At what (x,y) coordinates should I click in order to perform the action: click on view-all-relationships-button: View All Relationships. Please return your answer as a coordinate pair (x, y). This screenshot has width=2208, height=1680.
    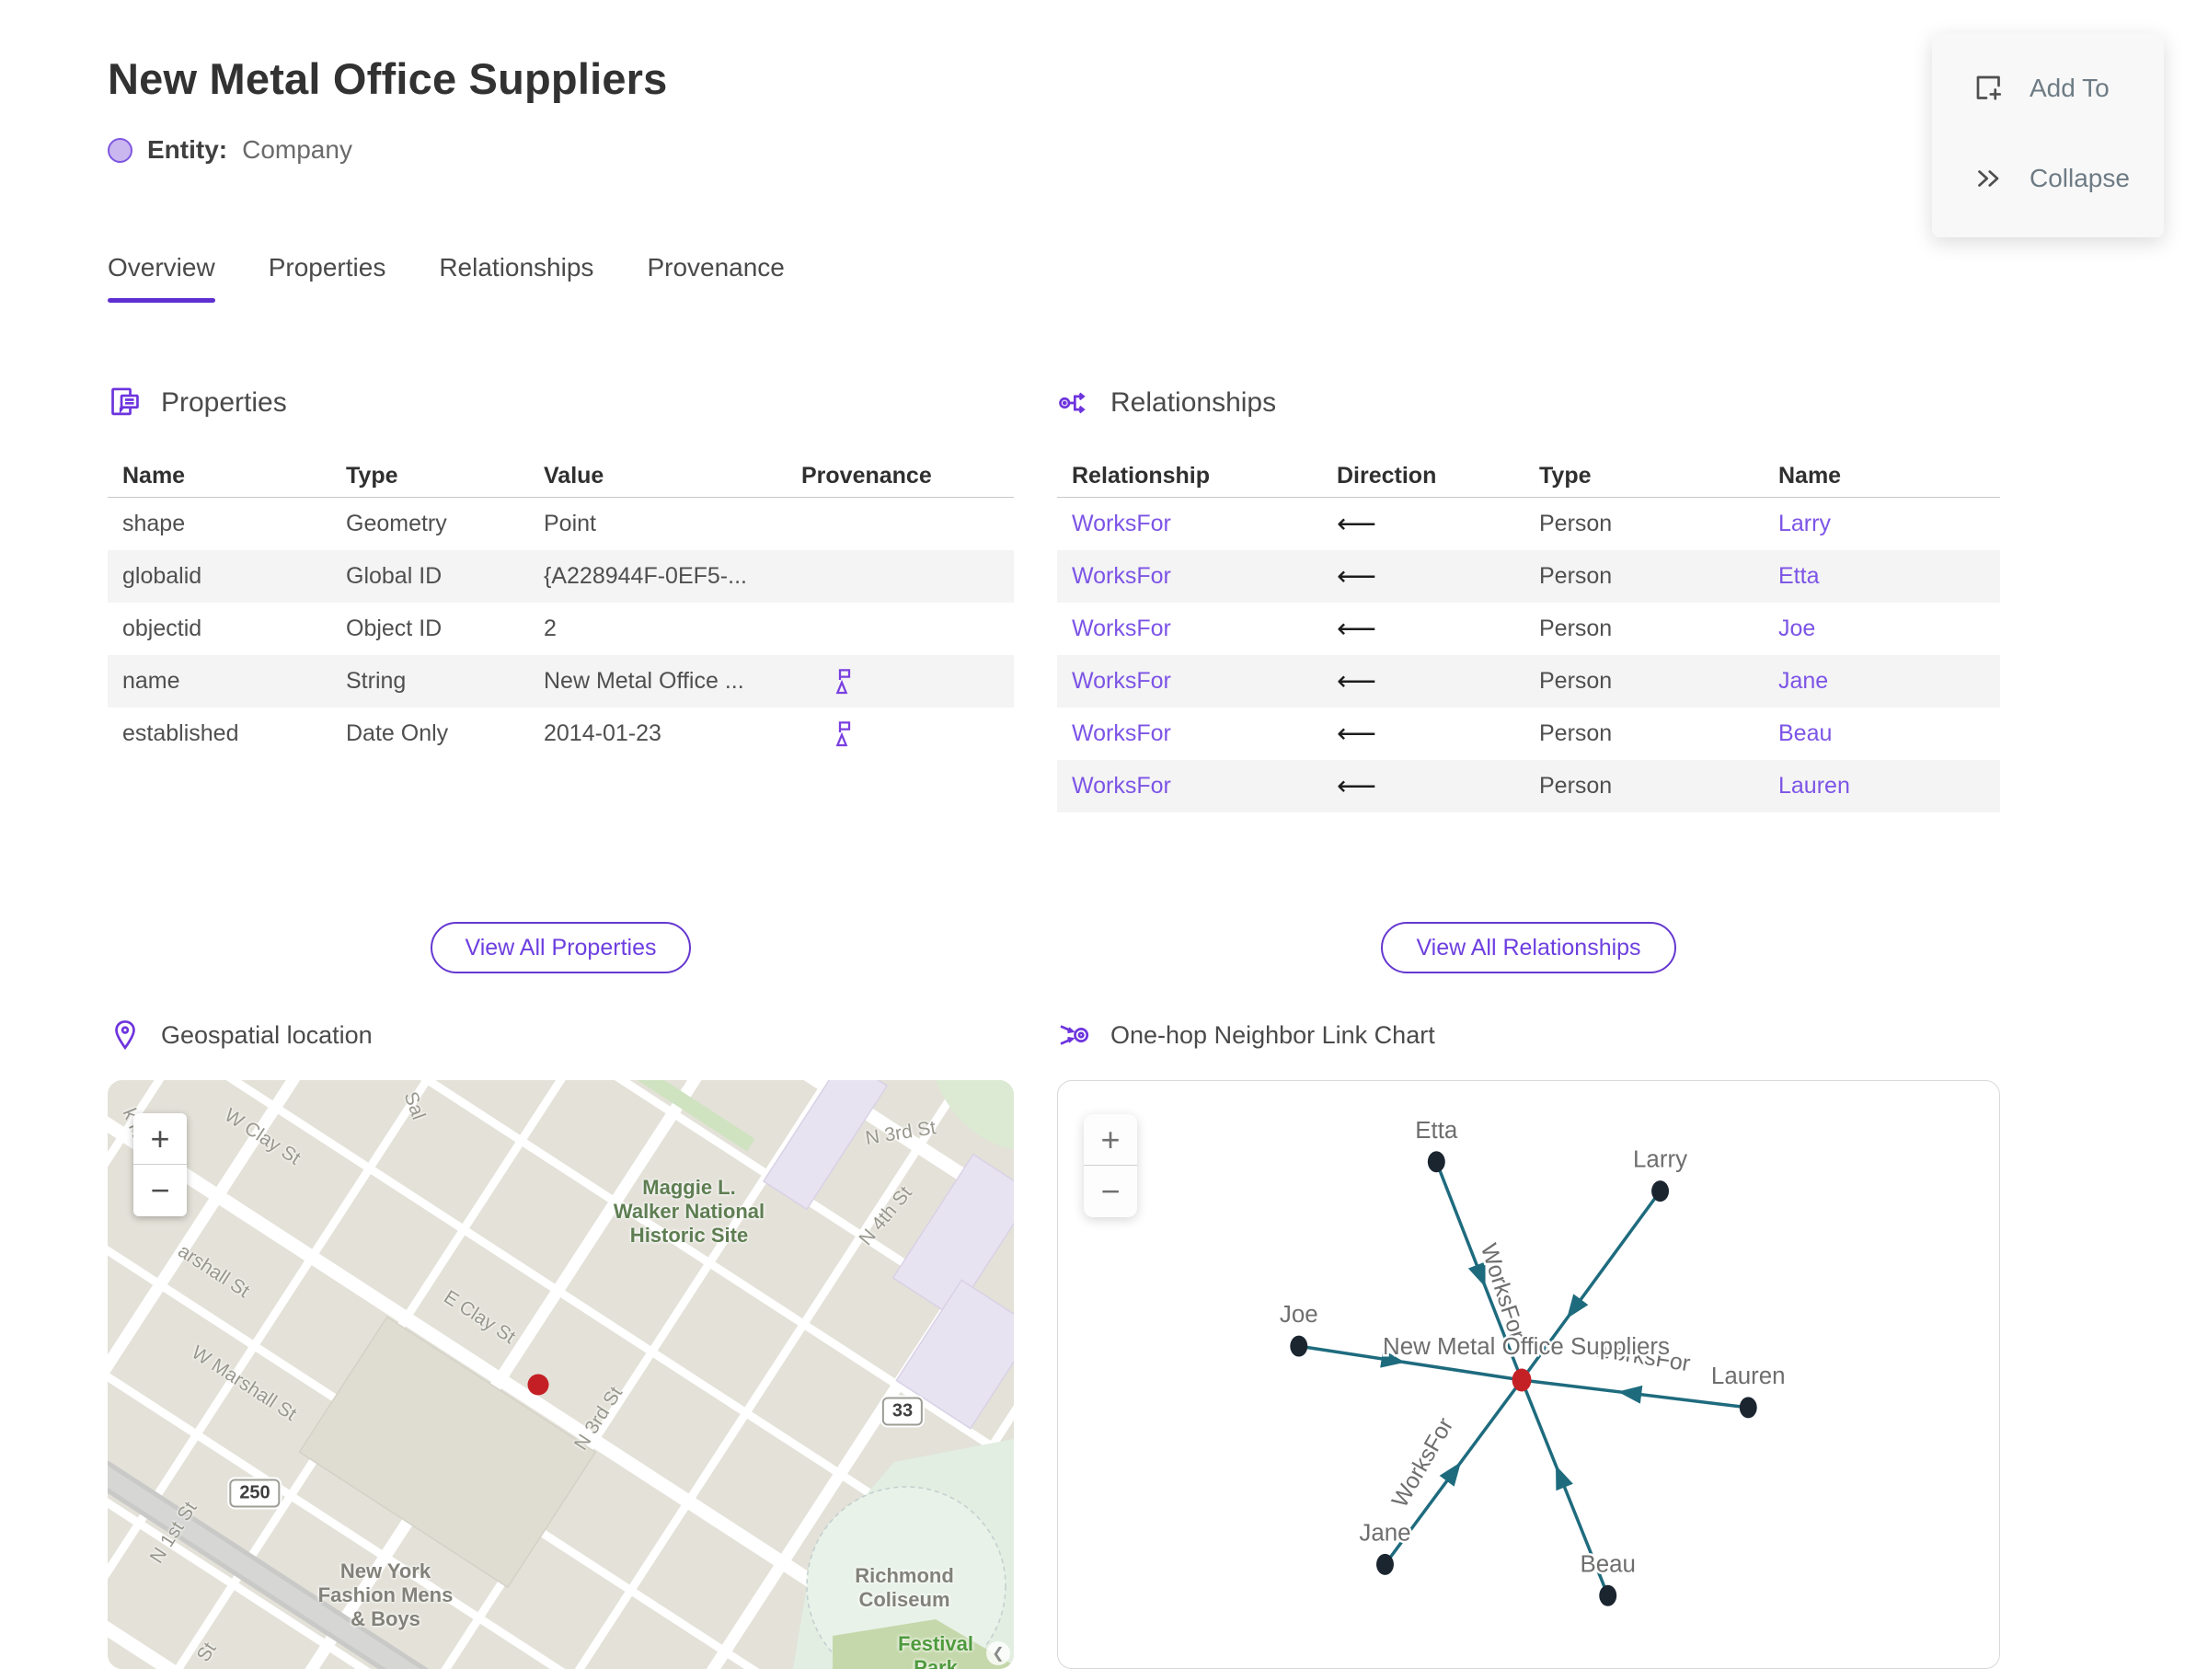
    Looking at the image, I should click on (1528, 947).